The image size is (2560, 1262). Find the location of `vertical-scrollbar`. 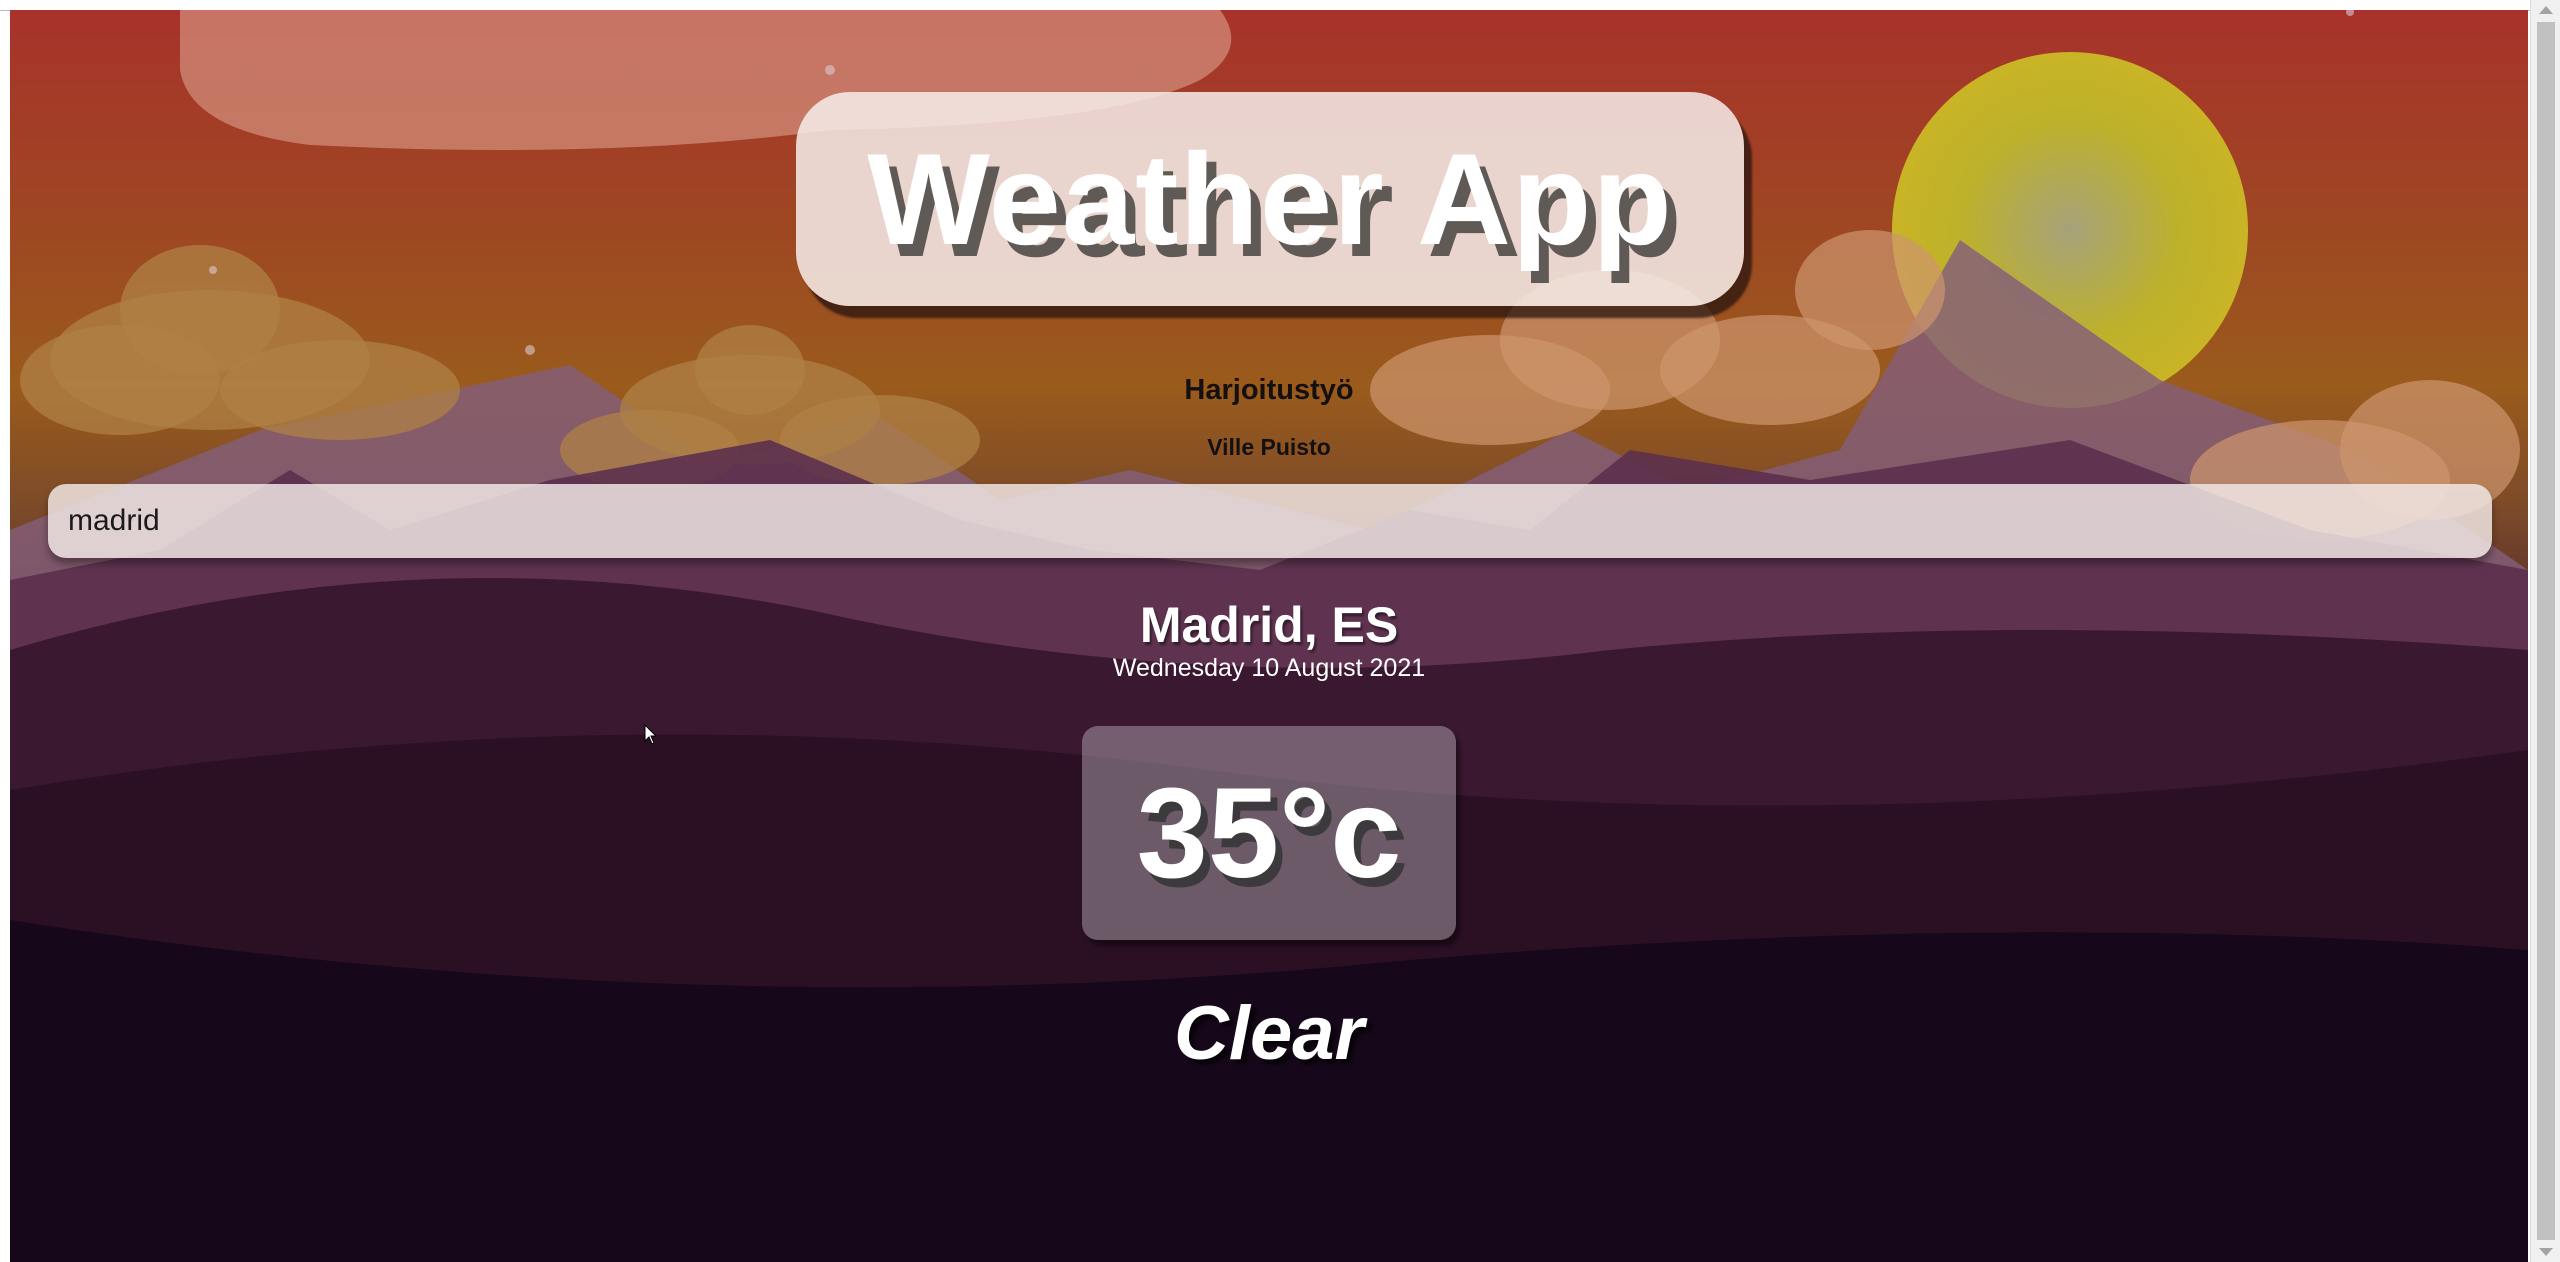

vertical-scrollbar is located at coordinates (2545, 631).